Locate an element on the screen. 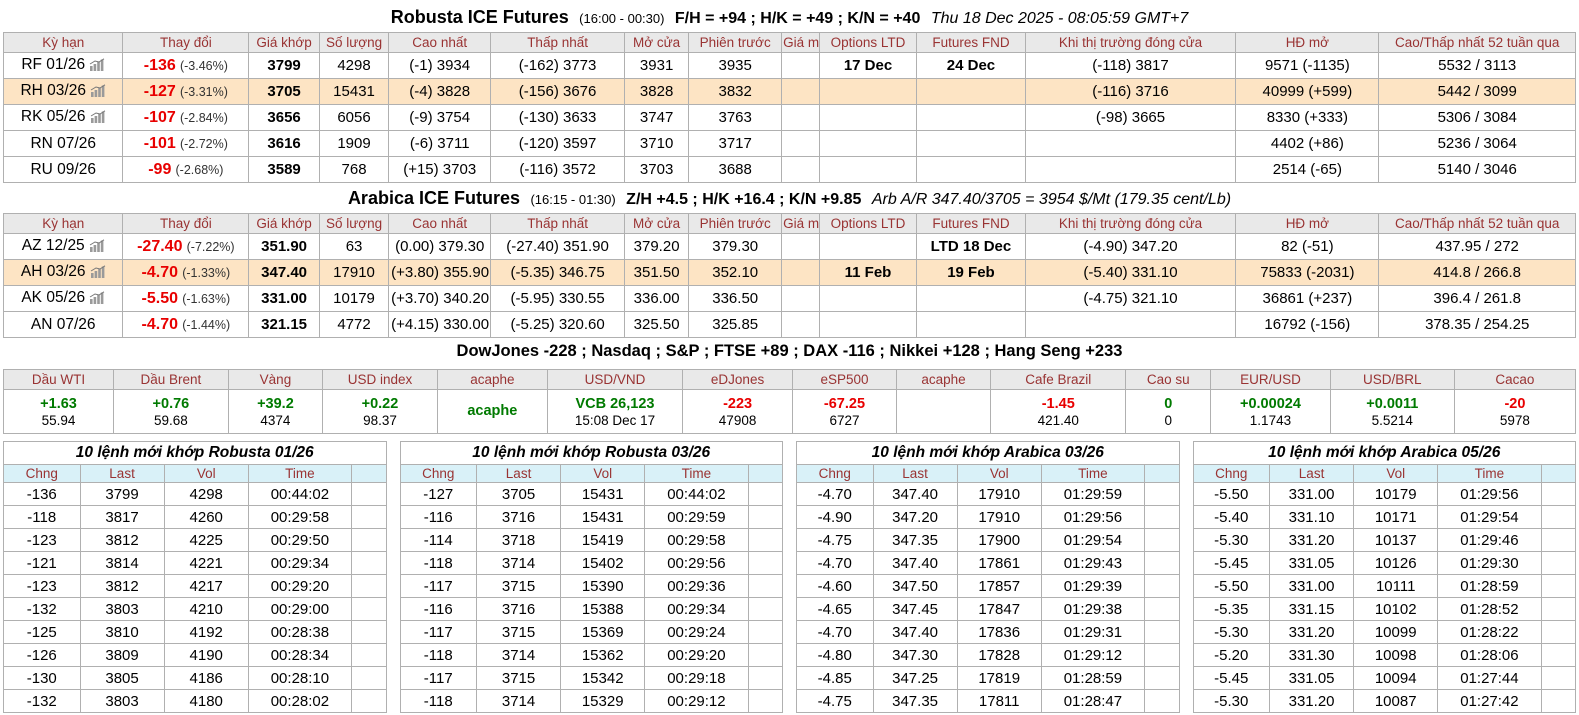  order-row: -123 3812 4225 00:29:50 is located at coordinates (195, 540).